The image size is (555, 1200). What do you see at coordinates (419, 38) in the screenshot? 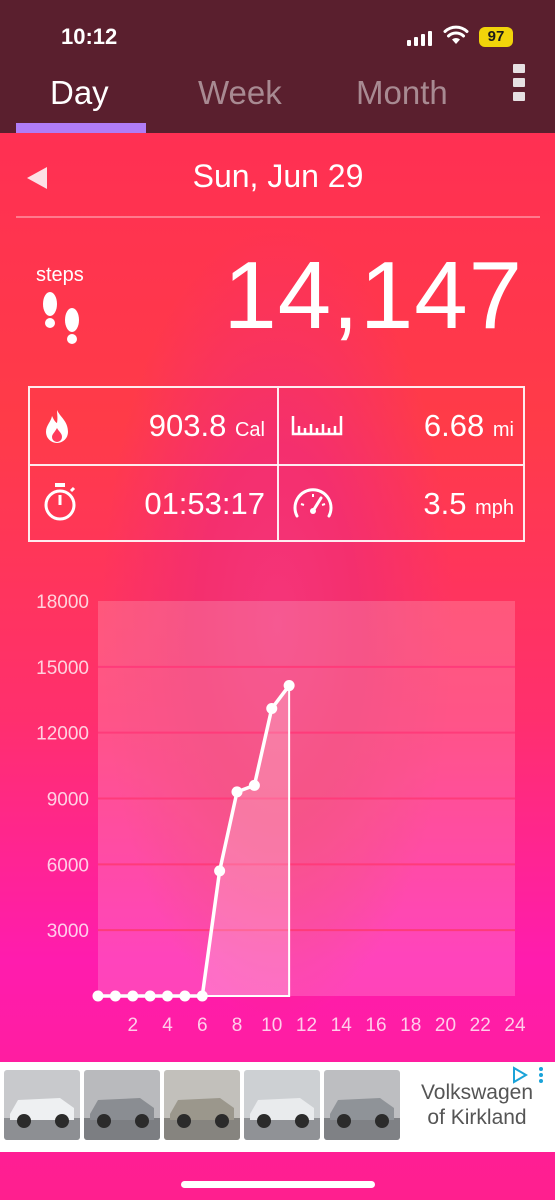
I see `cellular-signal-icon` at bounding box center [419, 38].